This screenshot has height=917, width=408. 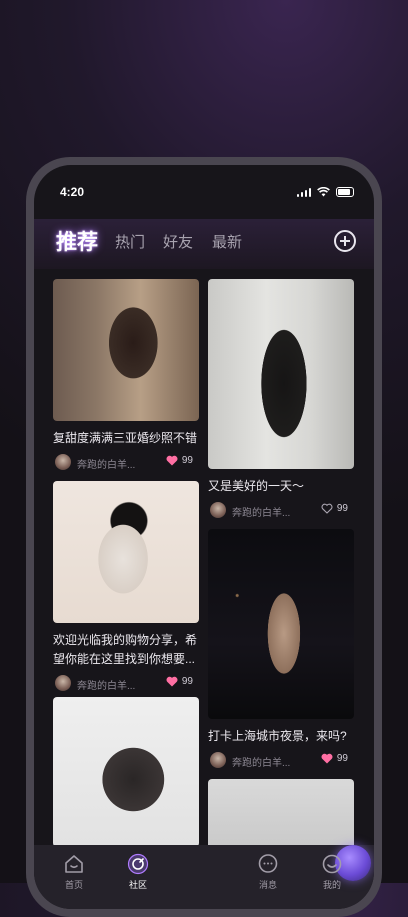 I want to click on status-time: 4:20, so click(x=72, y=192).